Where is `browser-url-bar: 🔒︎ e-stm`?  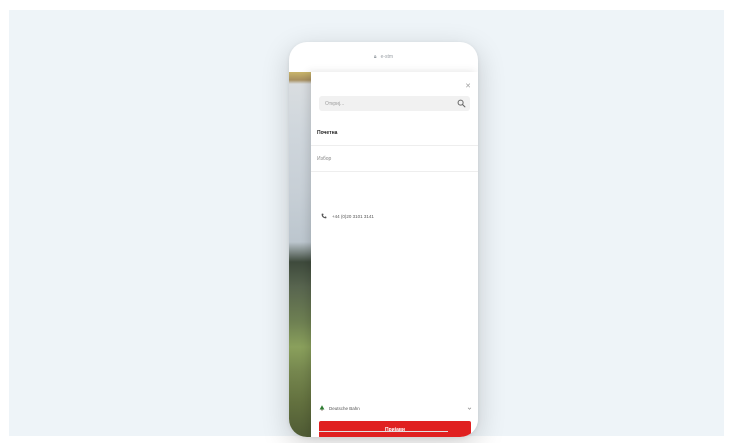
browser-url-bar: 🔒︎ e-stm is located at coordinates (383, 57).